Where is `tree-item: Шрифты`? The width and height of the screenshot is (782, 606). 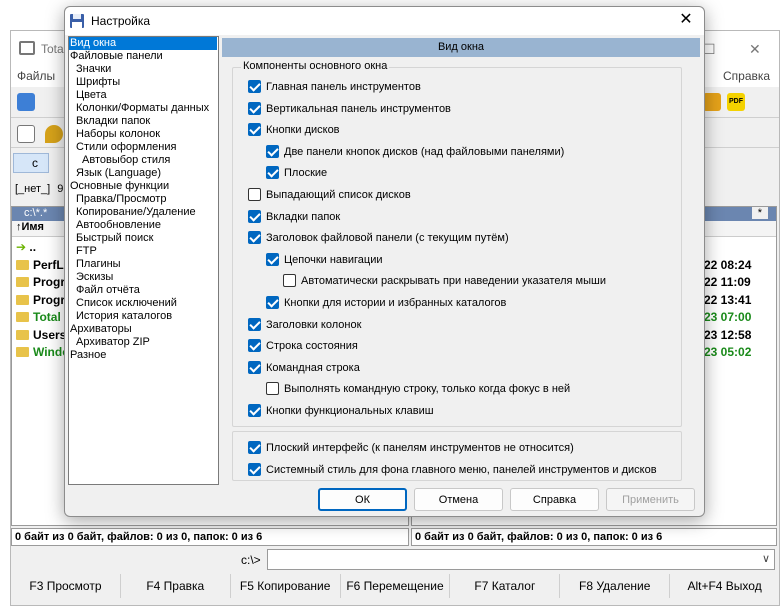 tree-item: Шрифты is located at coordinates (98, 82).